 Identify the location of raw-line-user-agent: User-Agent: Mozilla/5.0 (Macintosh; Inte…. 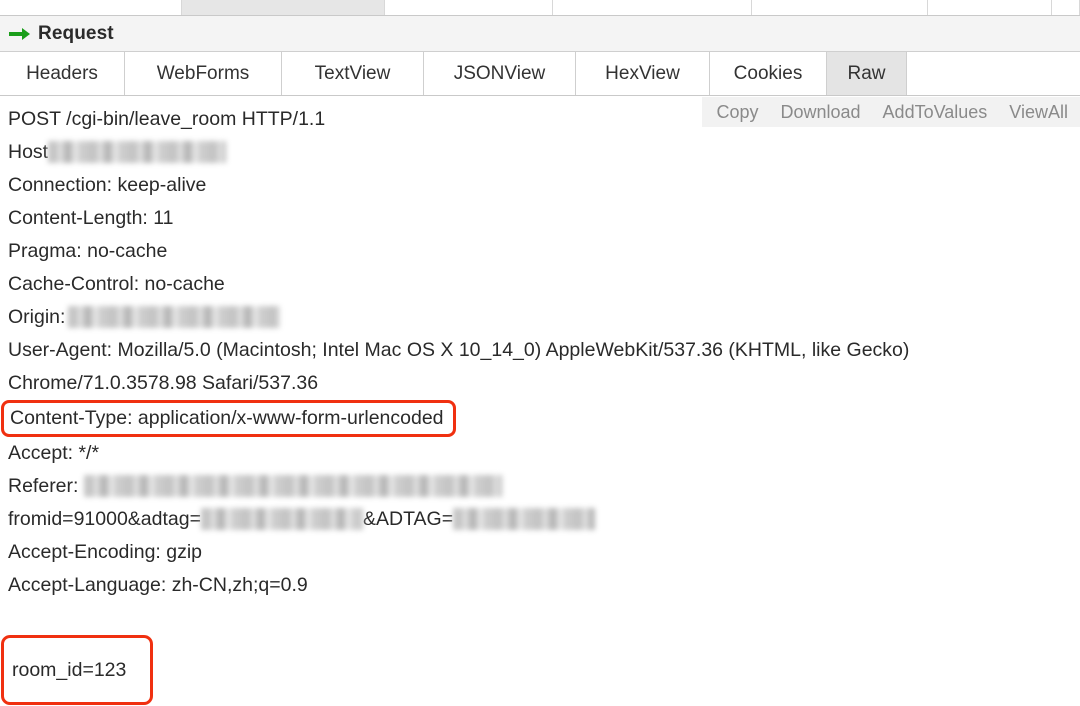
(459, 366).